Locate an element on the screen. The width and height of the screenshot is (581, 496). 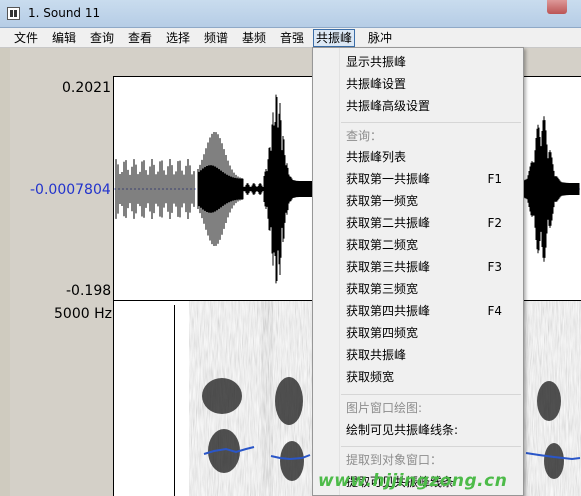
menu-item-get-second-formant: 获取第二共振峰 F2 is located at coordinates (431, 223).